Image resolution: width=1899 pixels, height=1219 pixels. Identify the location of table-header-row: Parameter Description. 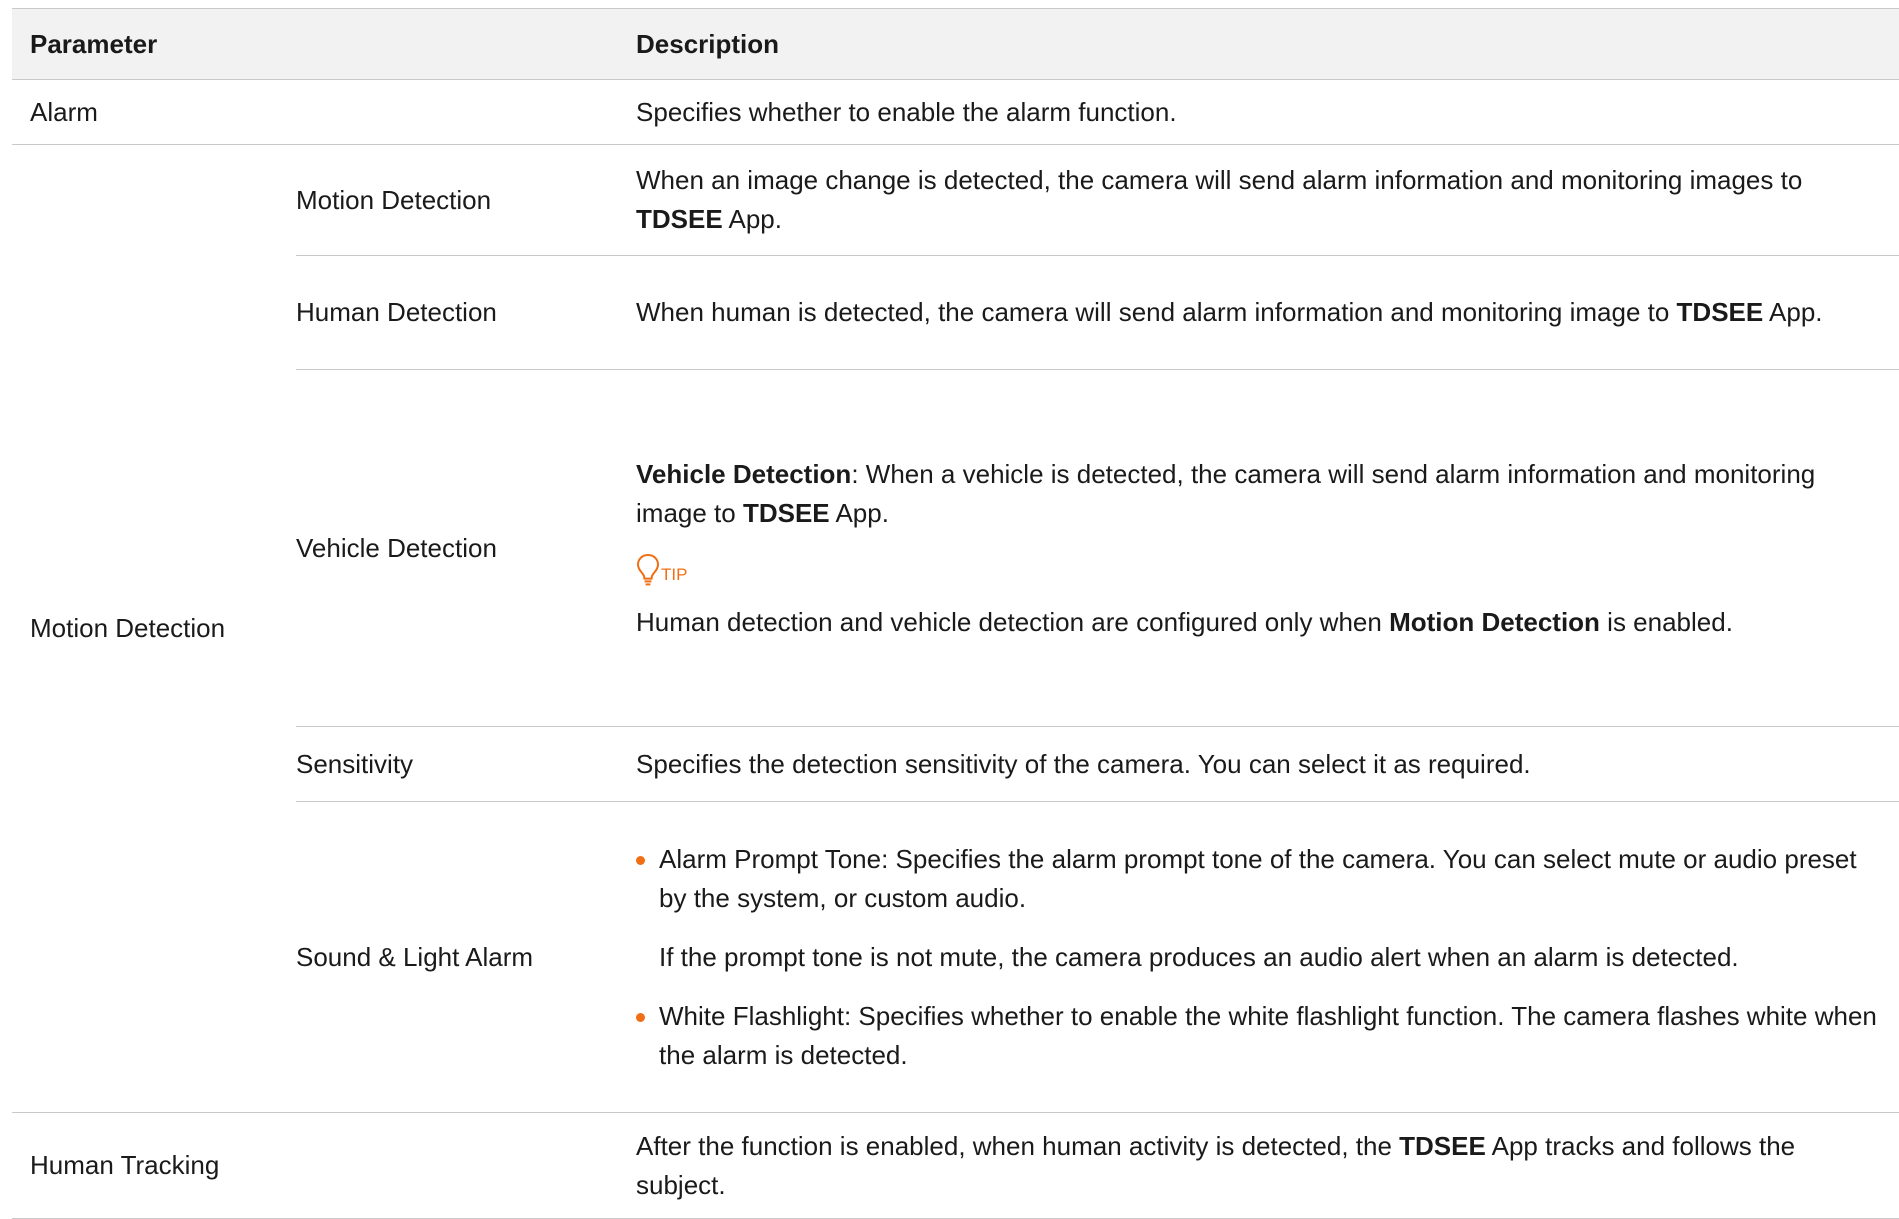
(955, 44).